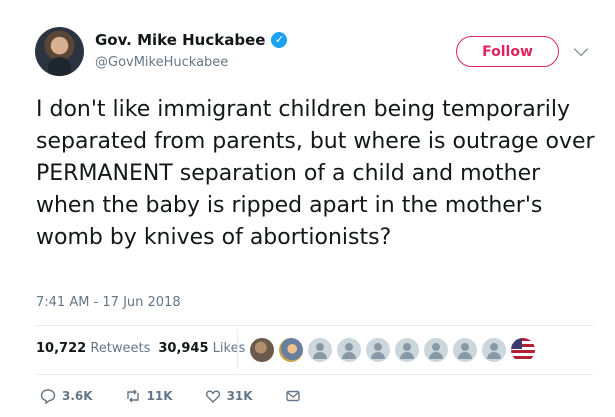 The width and height of the screenshot is (615, 417). What do you see at coordinates (61, 348) in the screenshot?
I see `retweets-count: 10,722` at bounding box center [61, 348].